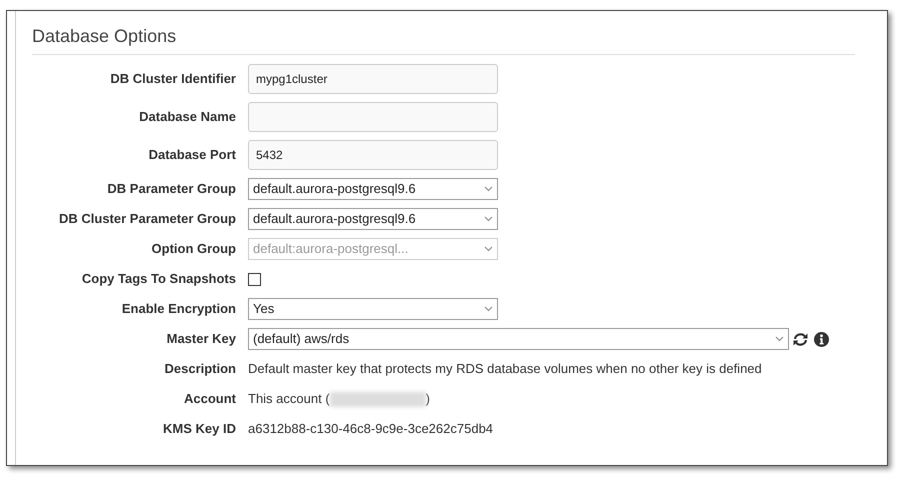 This screenshot has width=900, height=482. I want to click on text-field: mypg1cluster, so click(373, 79).